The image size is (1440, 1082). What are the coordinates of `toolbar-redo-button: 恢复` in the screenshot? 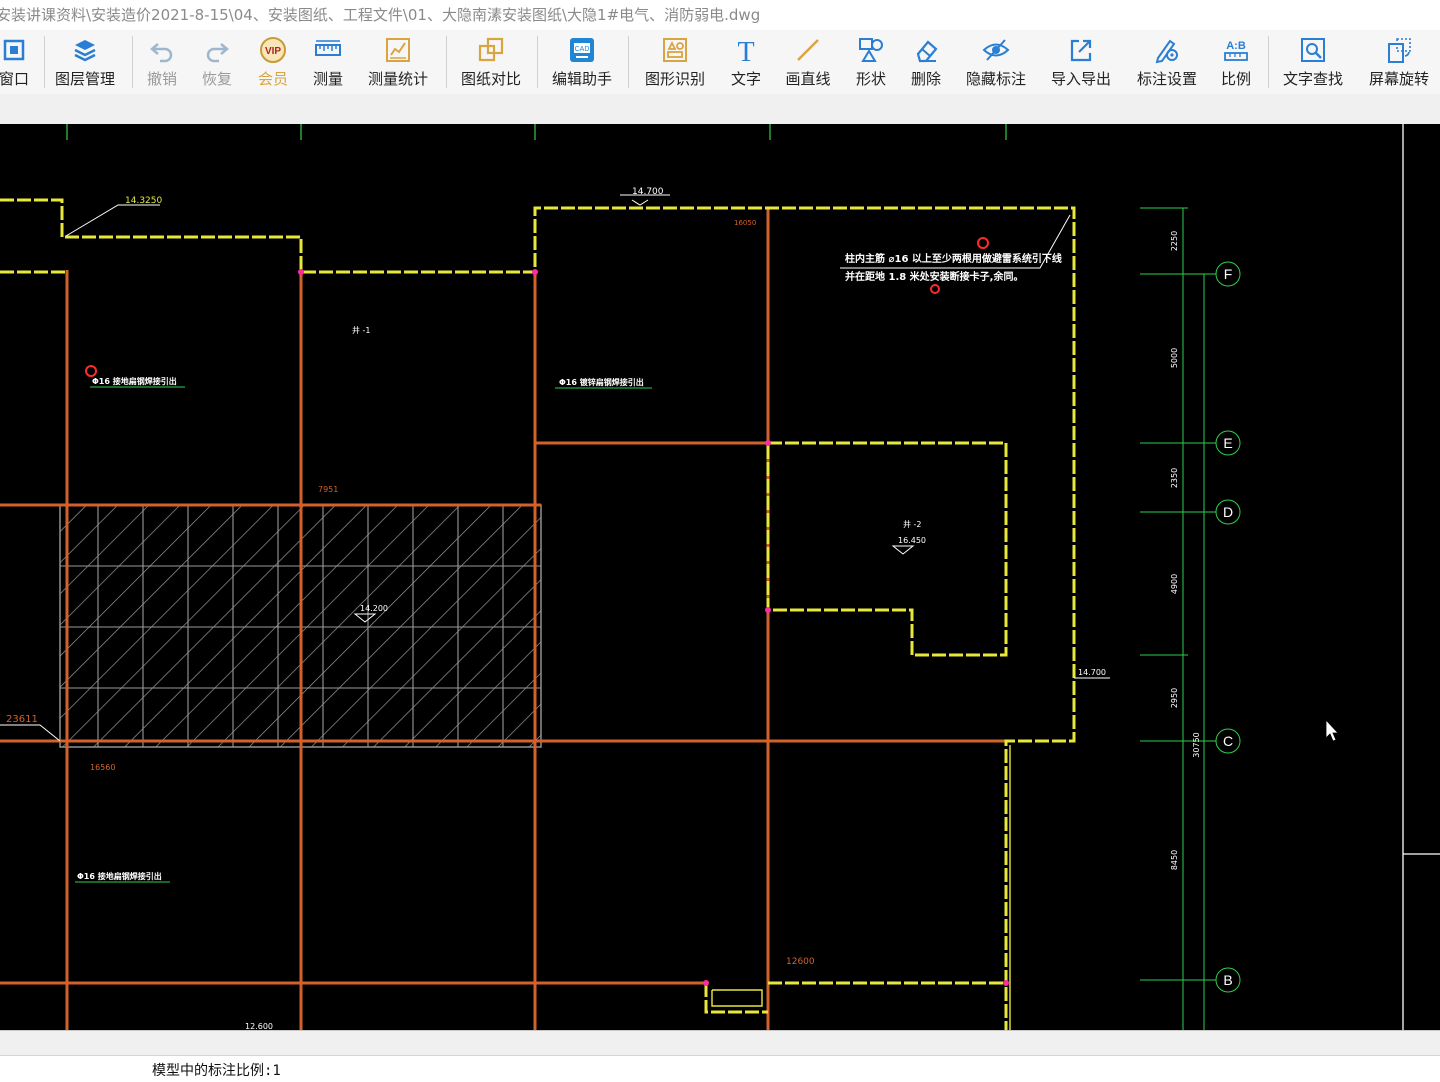 It's located at (217, 62).